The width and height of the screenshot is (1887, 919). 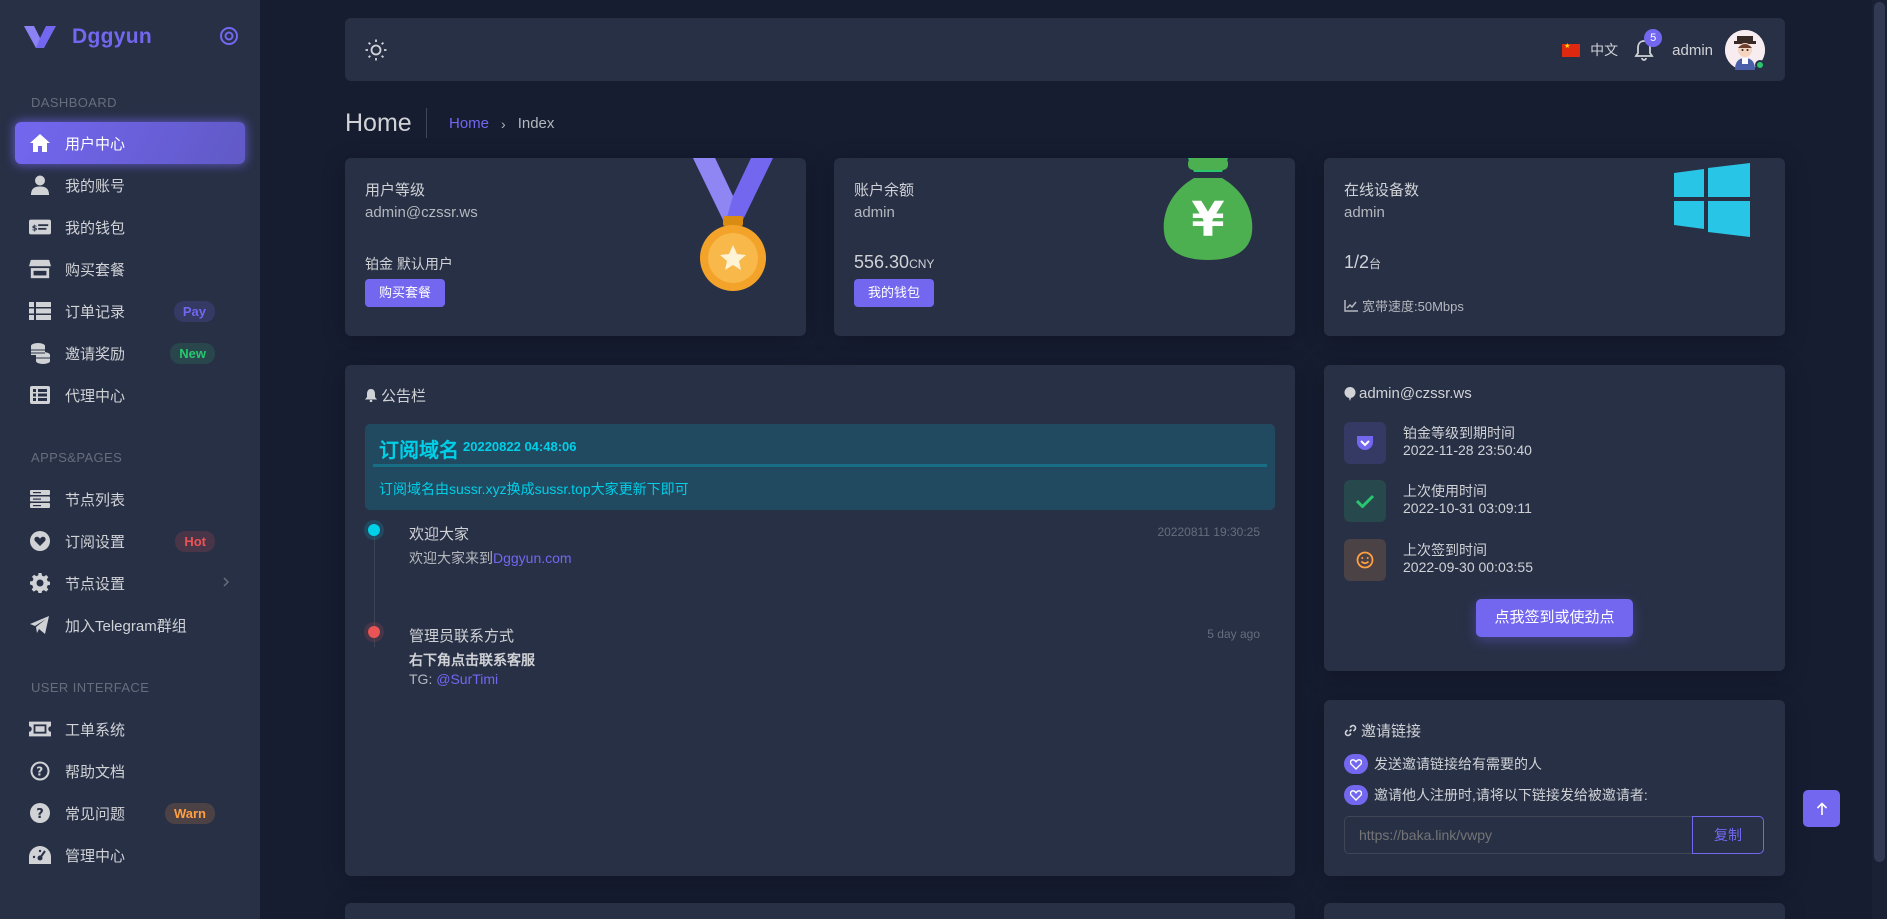 What do you see at coordinates (1554, 911) in the screenshot?
I see `lower-card-right` at bounding box center [1554, 911].